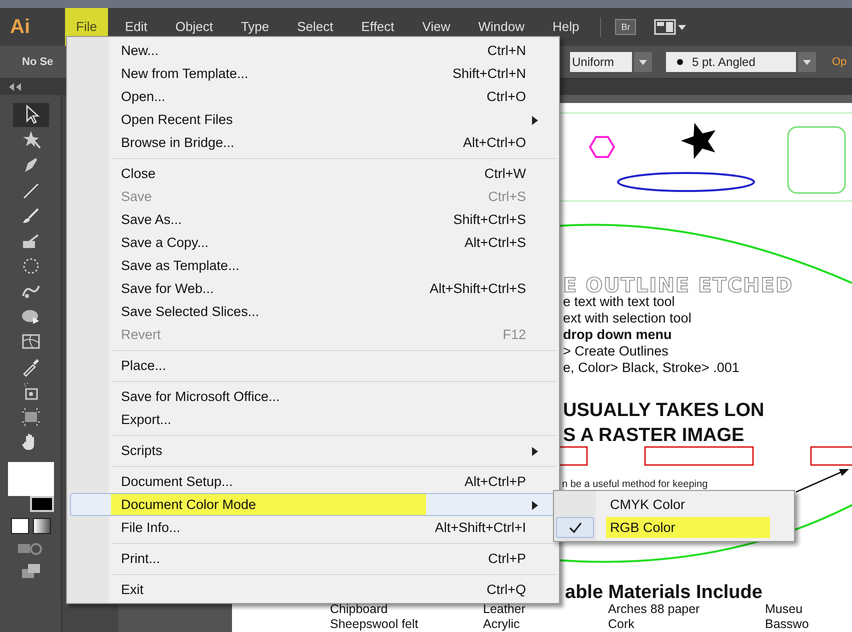 Image resolution: width=852 pixels, height=632 pixels. I want to click on menu-item: Save As... Shift+Ctrl+S, so click(313, 219).